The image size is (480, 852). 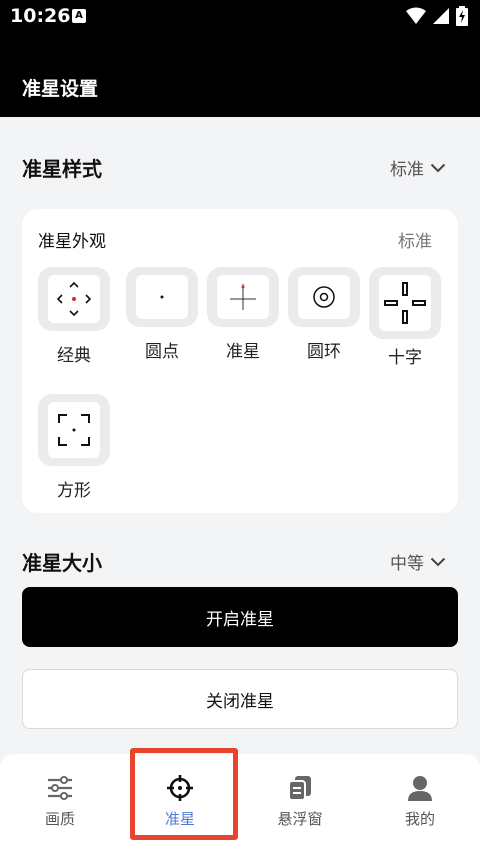 I want to click on nav-label: 画质, so click(x=59, y=819).